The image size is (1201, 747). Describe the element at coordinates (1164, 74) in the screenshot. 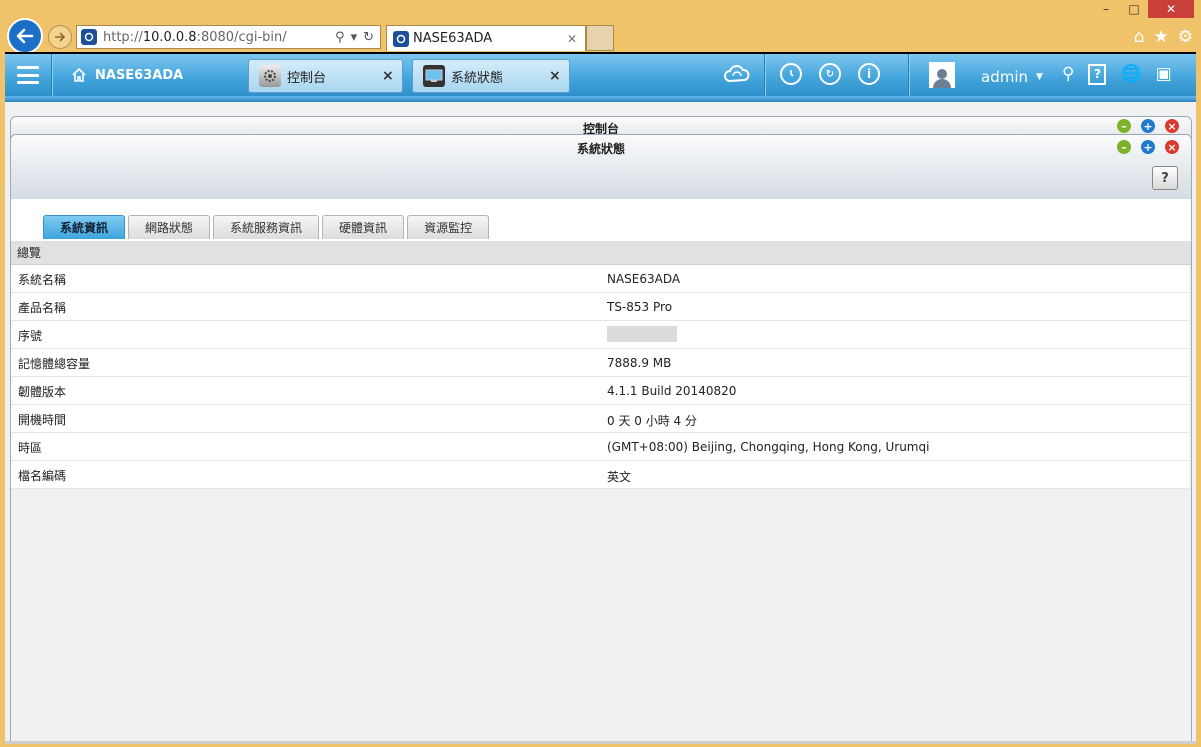

I see `desktop-monitor-icon: ▣` at that location.